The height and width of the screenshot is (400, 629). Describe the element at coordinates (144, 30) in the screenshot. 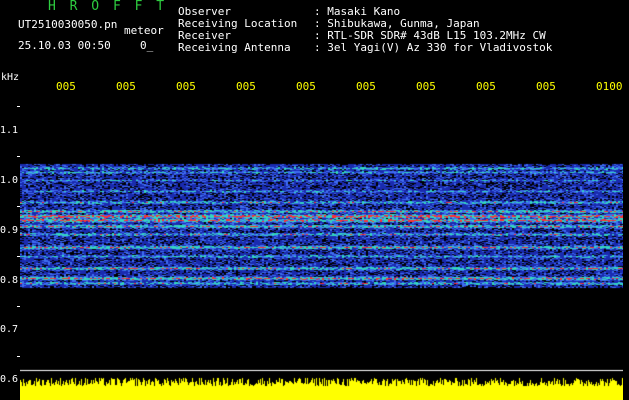

I see `file-name-suffix: meteor` at that location.